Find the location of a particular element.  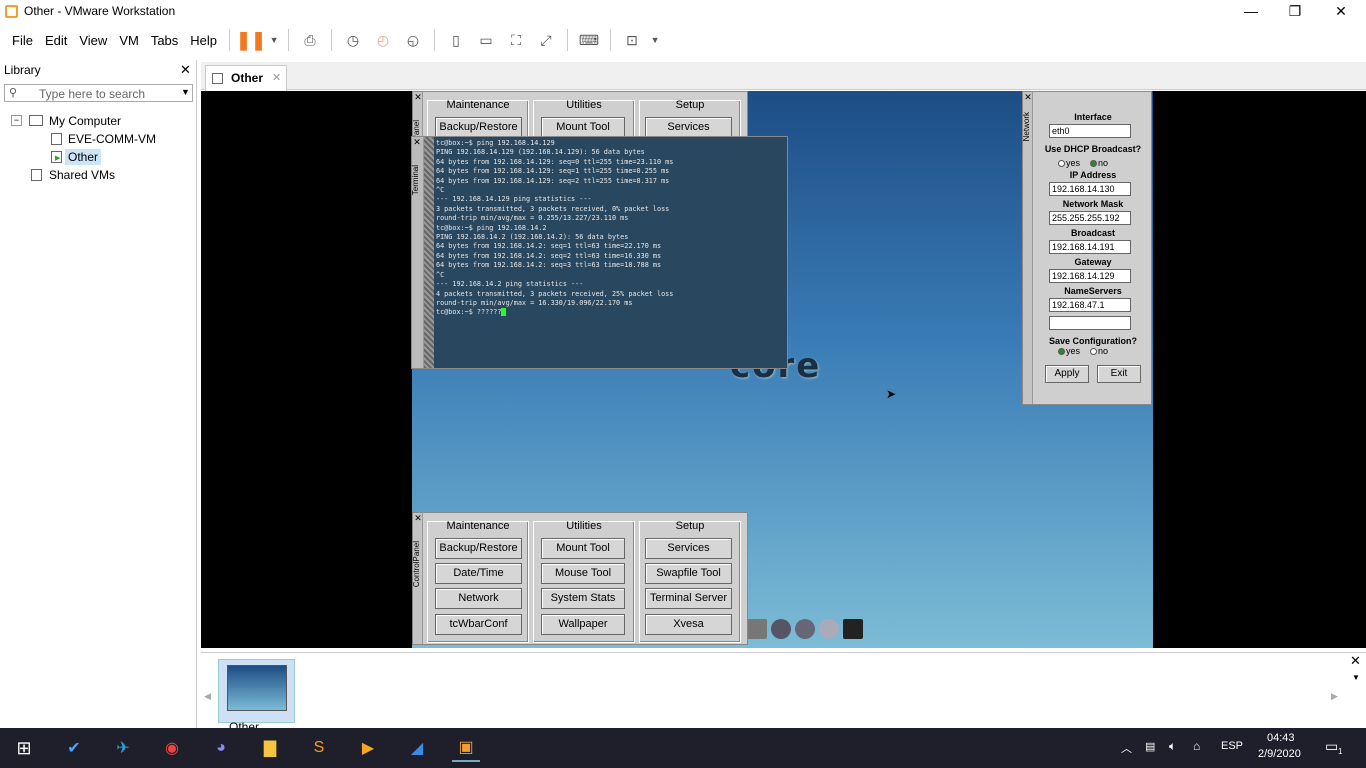

console-icon: ⌨ is located at coordinates (589, 40).